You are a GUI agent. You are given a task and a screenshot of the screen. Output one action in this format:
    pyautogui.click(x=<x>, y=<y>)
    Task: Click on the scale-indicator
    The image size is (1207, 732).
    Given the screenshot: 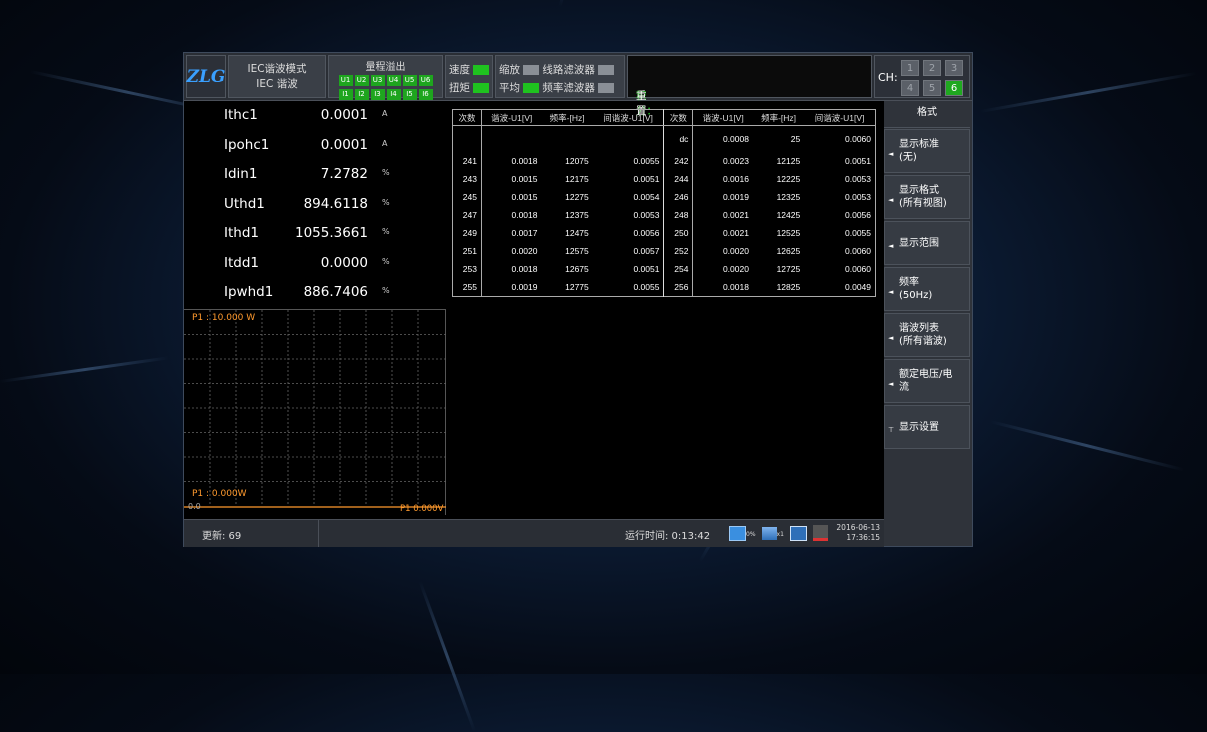 What is the action you would take?
    pyautogui.click(x=531, y=70)
    